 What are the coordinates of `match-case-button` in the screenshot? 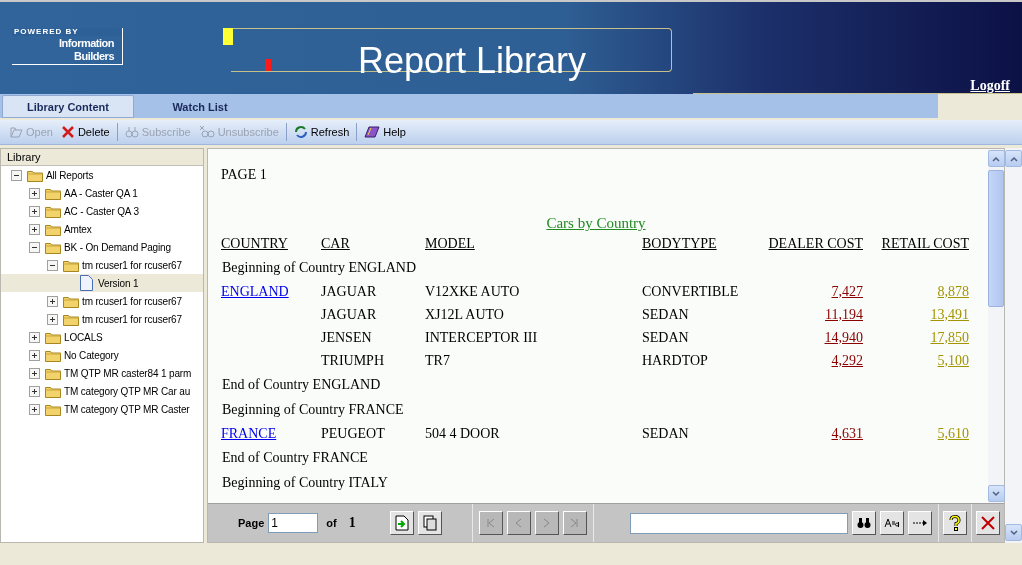 It's located at (891, 523).